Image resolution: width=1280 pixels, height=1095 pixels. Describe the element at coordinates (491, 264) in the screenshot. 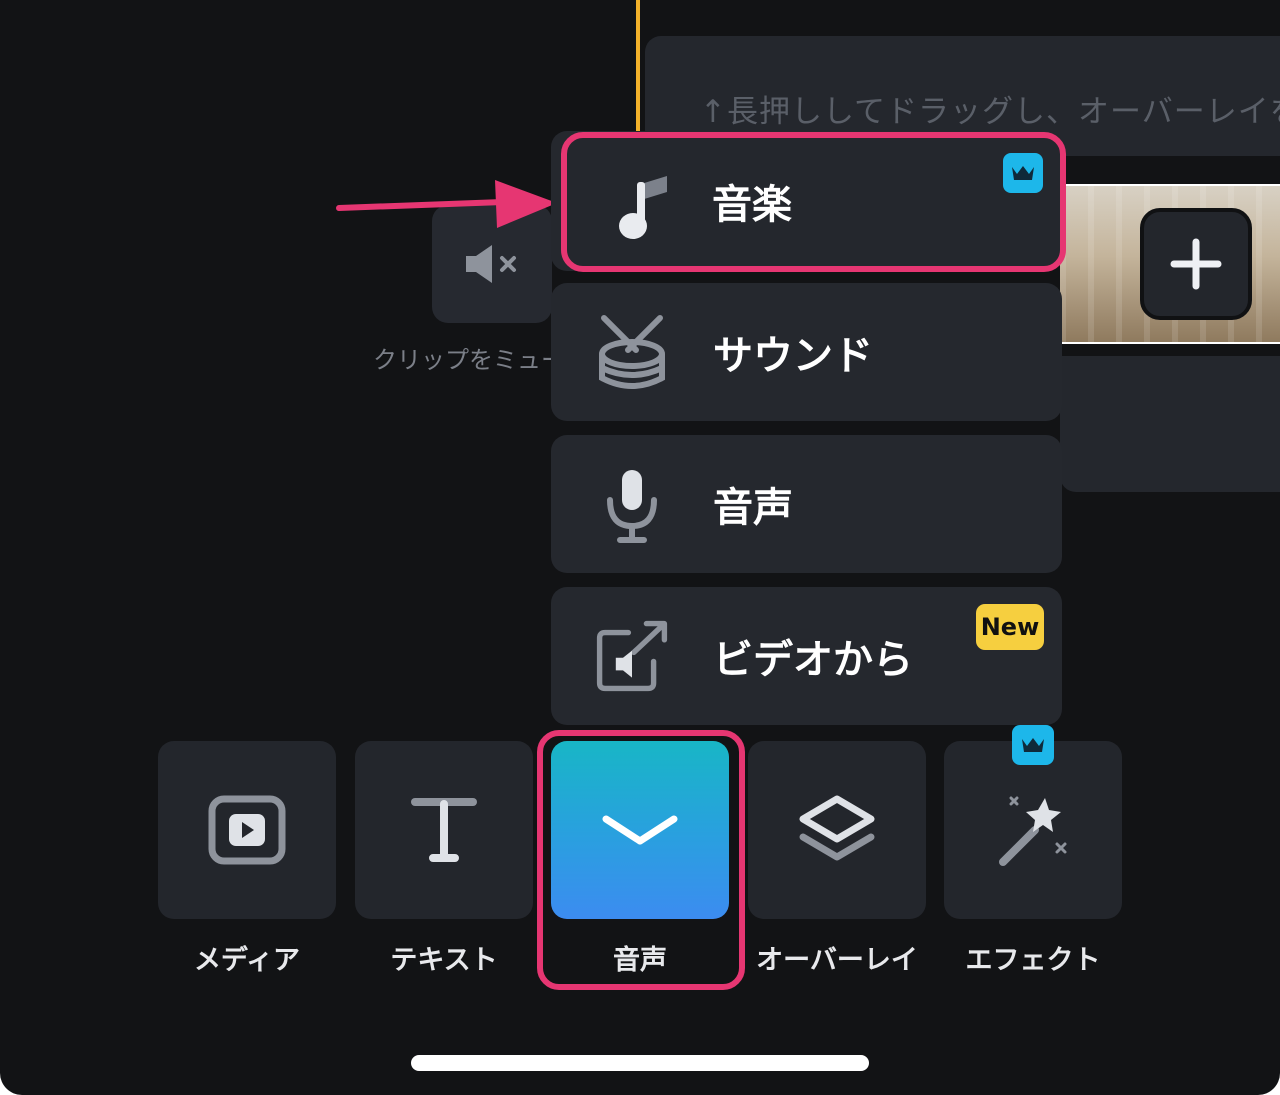

I see `speaker-mute-icon` at that location.